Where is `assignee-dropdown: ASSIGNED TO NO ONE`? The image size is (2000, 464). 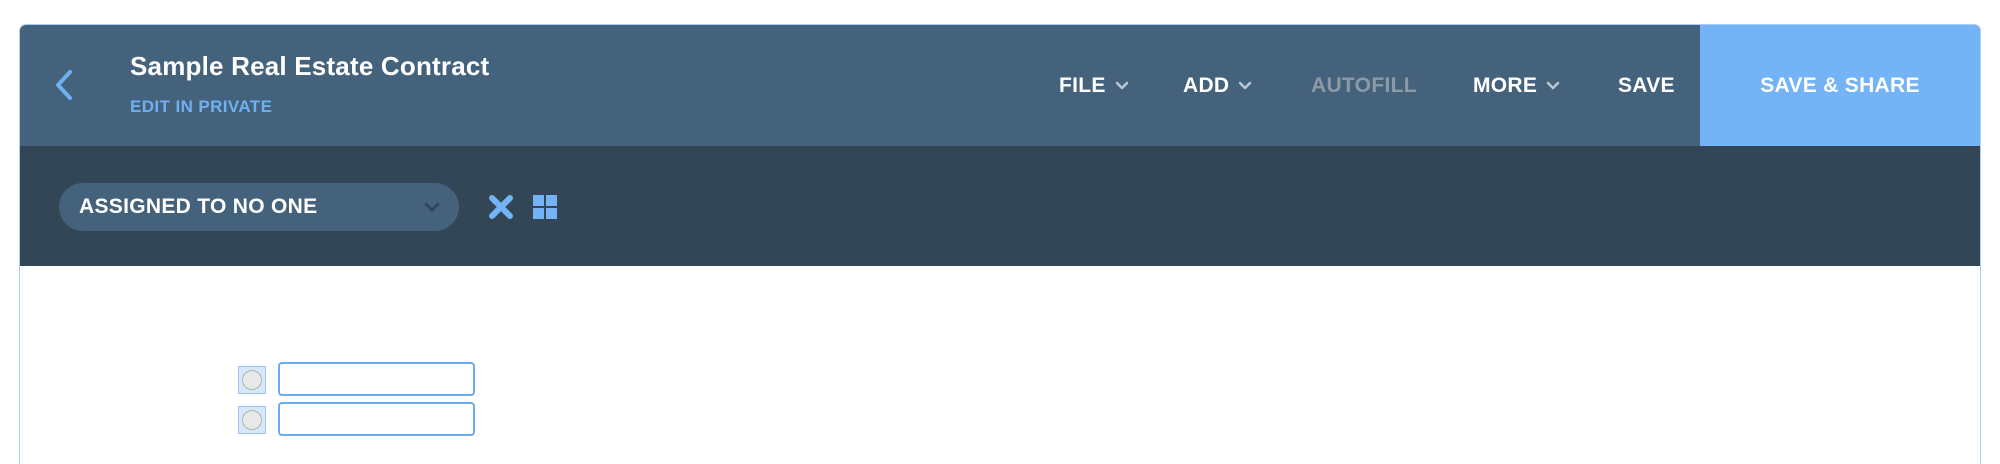
assignee-dropdown: ASSIGNED TO NO ONE is located at coordinates (259, 207).